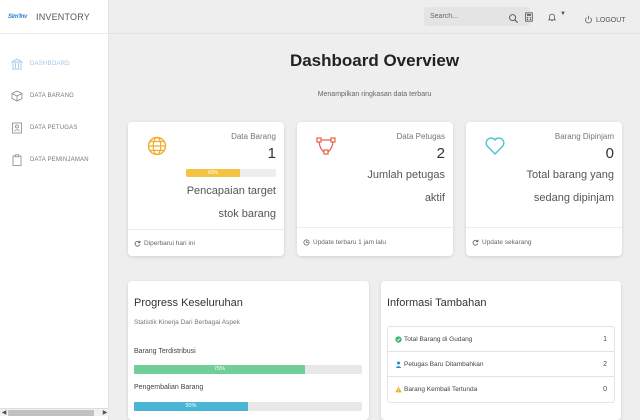  I want to click on progress-fill: 60%, so click(213, 173).